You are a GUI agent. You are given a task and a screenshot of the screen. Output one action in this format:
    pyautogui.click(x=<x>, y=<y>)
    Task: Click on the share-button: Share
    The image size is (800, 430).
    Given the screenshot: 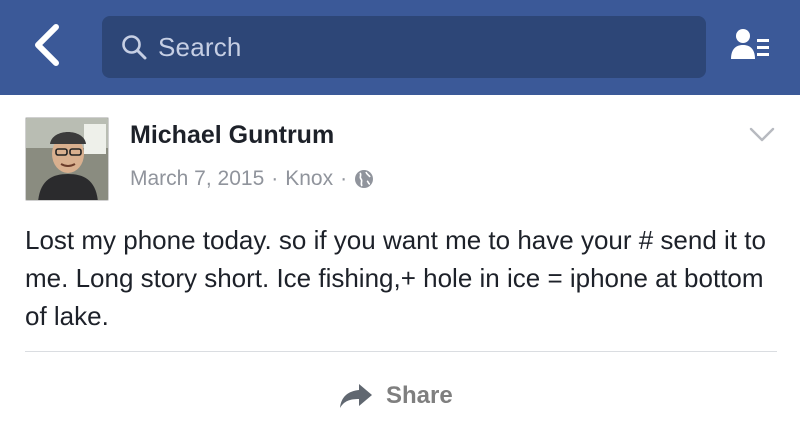 What is the action you would take?
    pyautogui.click(x=394, y=396)
    